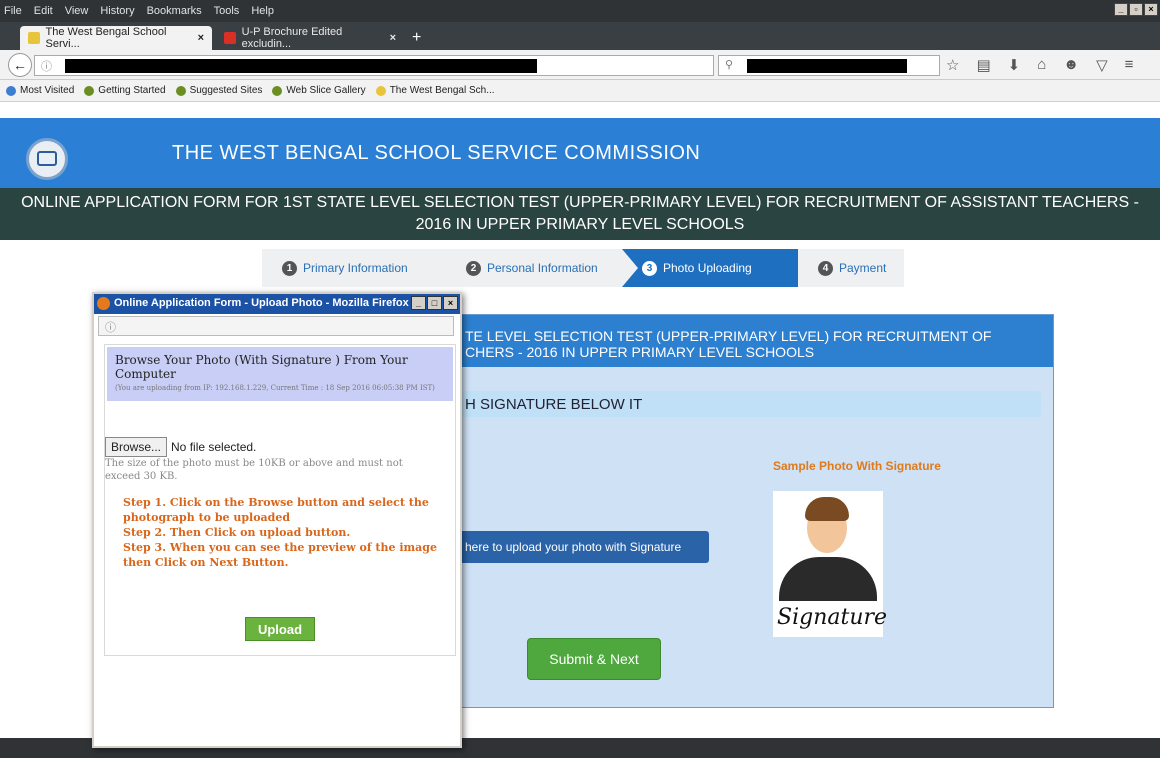 This screenshot has height=758, width=1160. I want to click on wbssc-logo-icon, so click(47, 159).